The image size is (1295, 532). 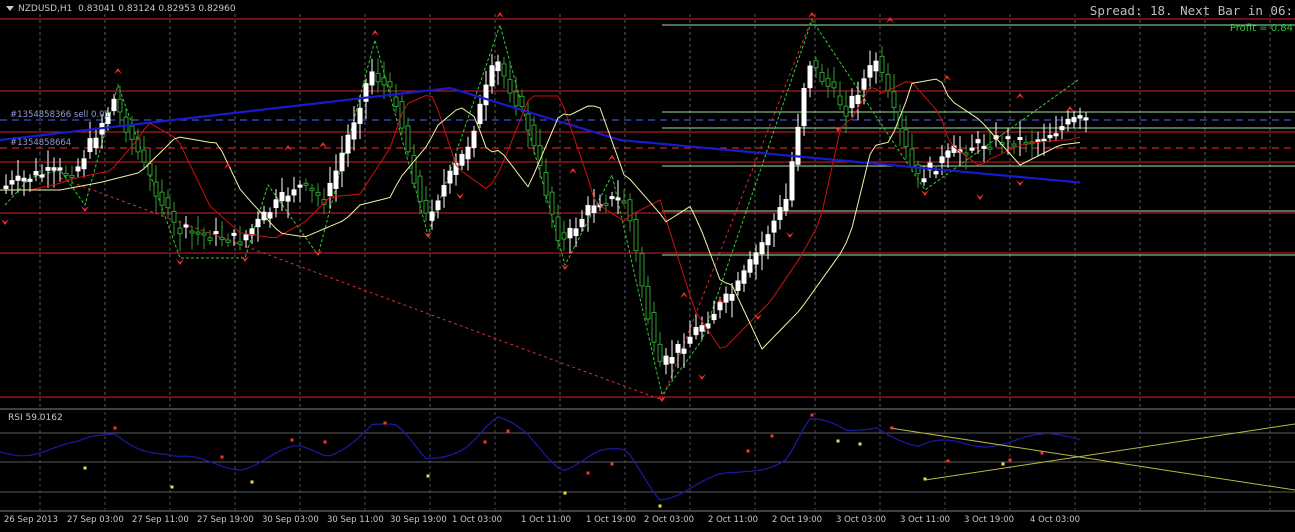 What do you see at coordinates (160, 520) in the screenshot?
I see `time-axis-tick: 27 Sep 11:00` at bounding box center [160, 520].